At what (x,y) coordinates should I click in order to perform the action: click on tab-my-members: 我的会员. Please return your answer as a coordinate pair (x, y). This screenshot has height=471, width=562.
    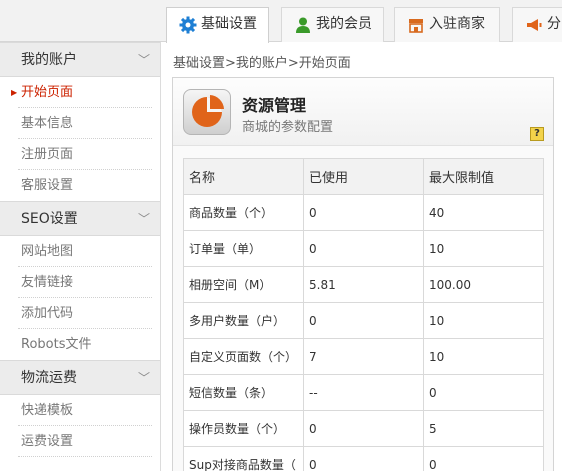
    Looking at the image, I should click on (332, 24).